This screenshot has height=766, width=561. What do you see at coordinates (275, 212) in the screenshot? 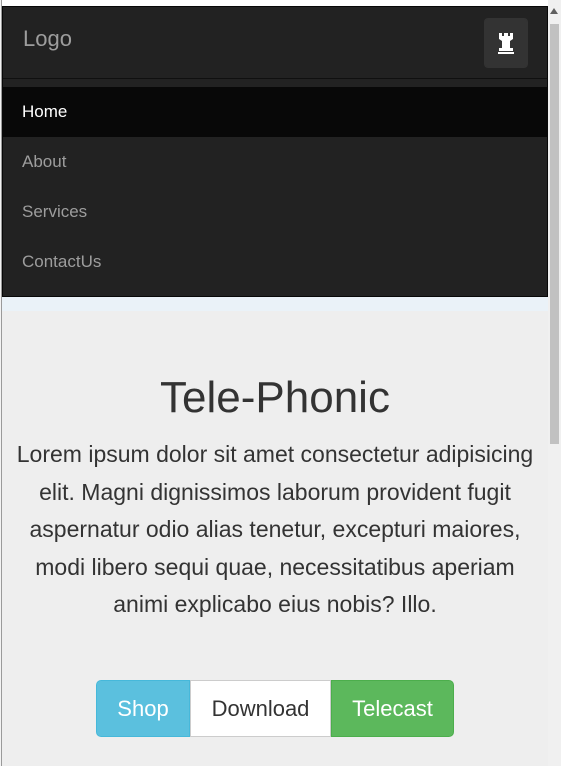
I see `nav-item-services: Services` at bounding box center [275, 212].